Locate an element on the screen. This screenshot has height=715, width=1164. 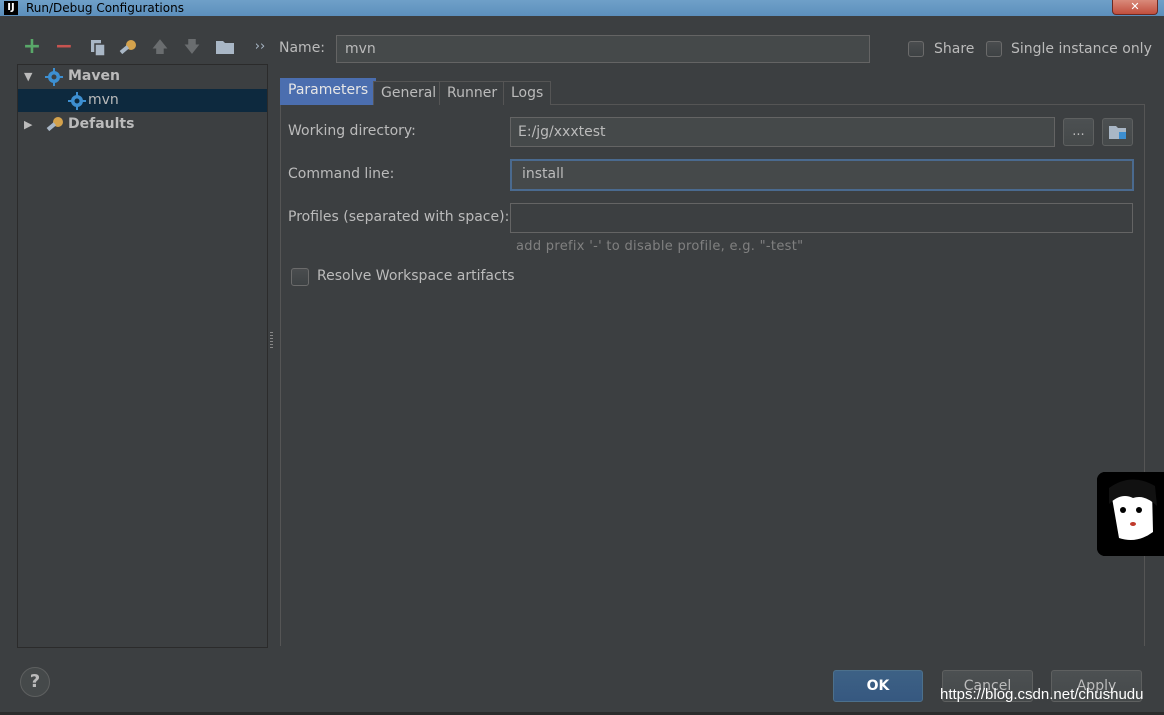
ok-button: OK is located at coordinates (878, 686).